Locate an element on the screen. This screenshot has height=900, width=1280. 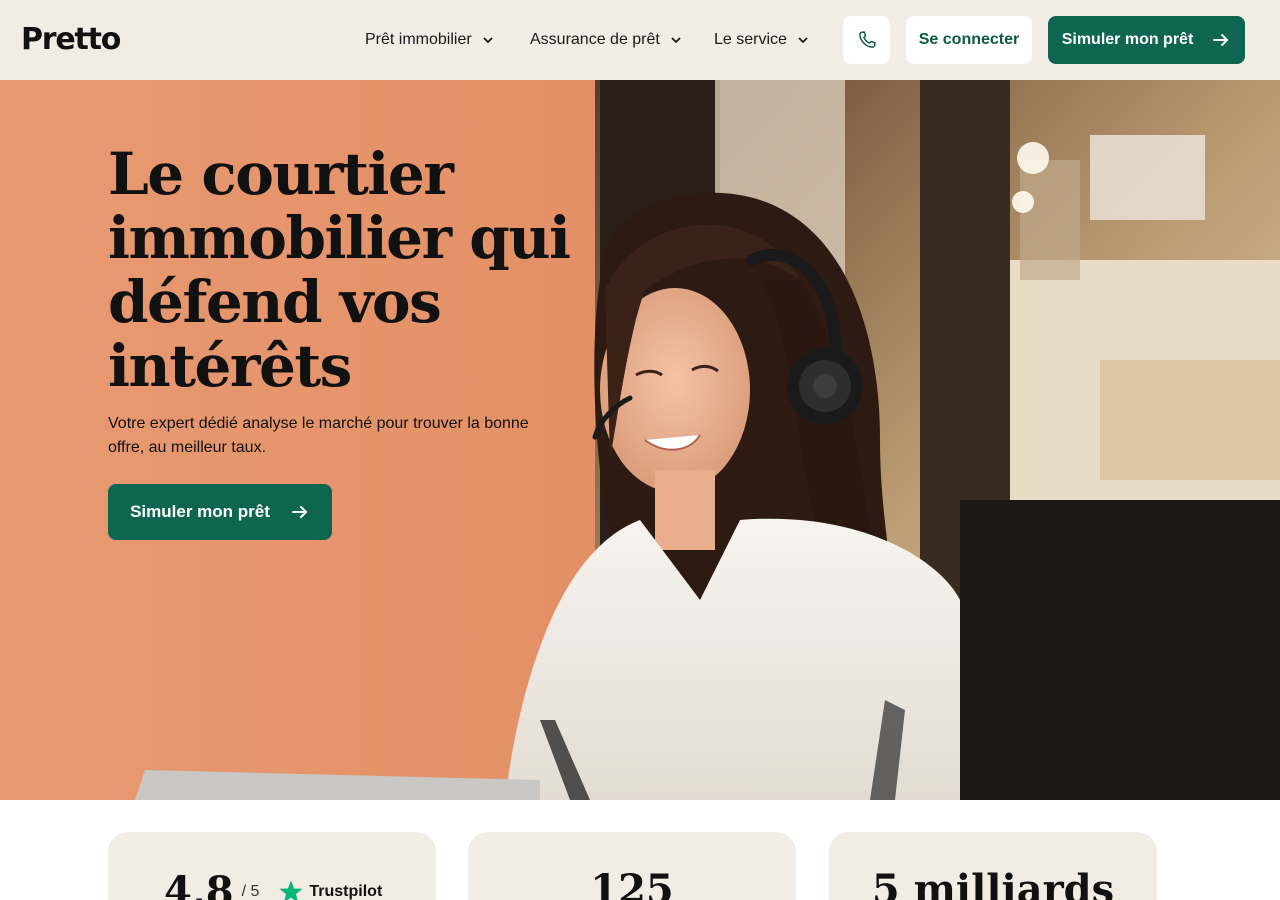
simulate-loan-button-hero: Simuler mon prêt is located at coordinates (220, 512).